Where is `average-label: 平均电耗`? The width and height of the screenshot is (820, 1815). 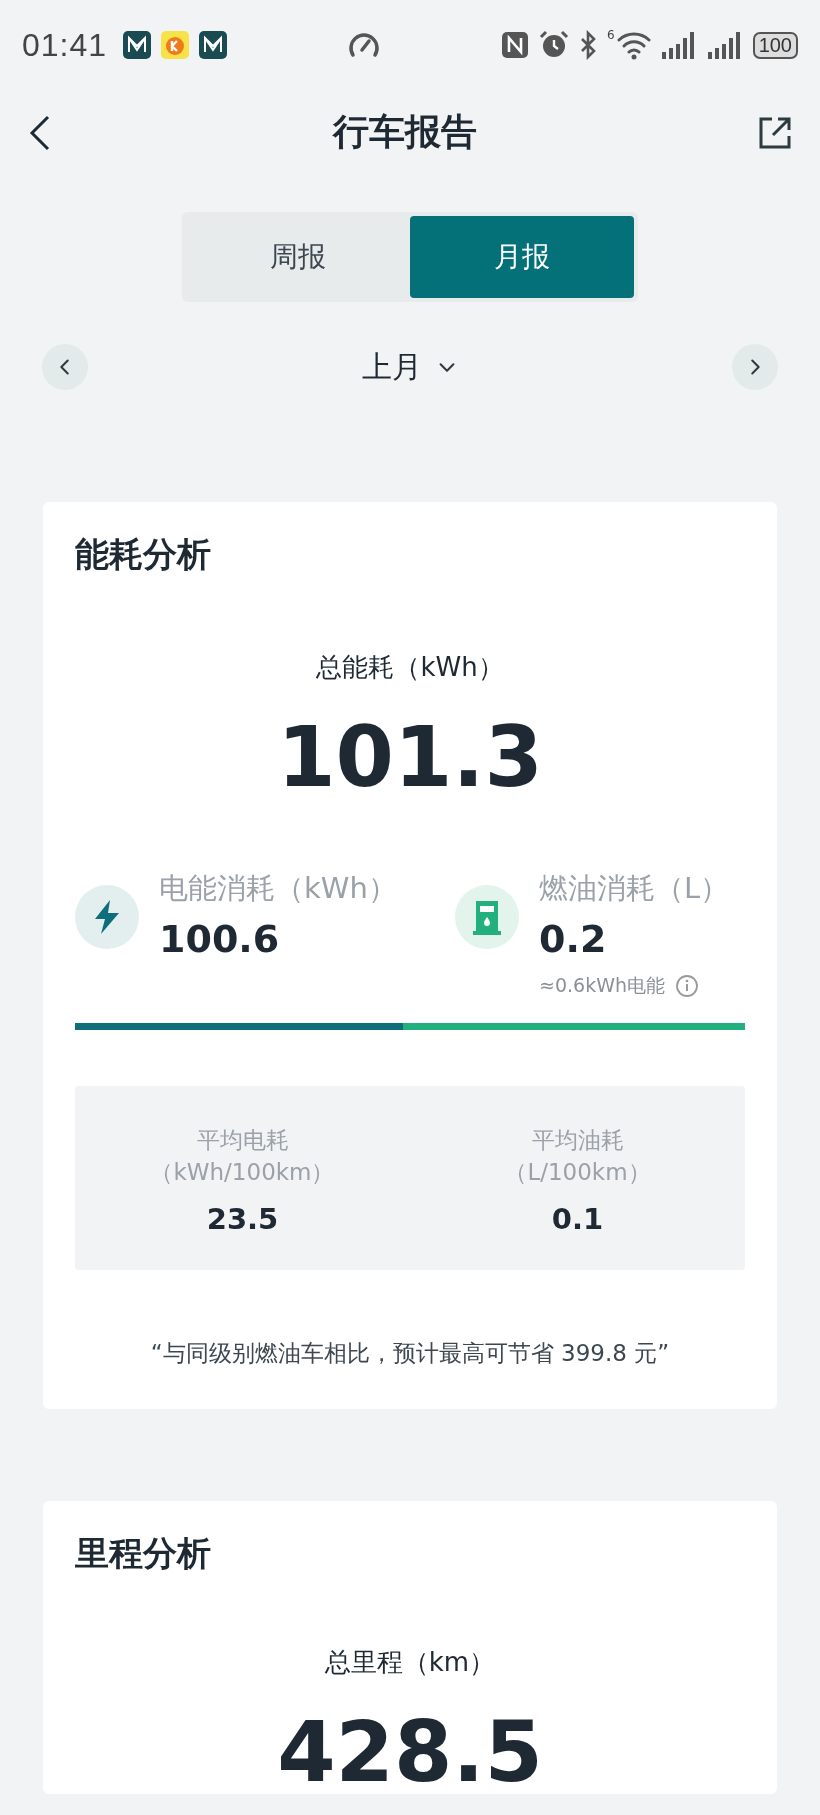 average-label: 平均电耗 is located at coordinates (242, 1140).